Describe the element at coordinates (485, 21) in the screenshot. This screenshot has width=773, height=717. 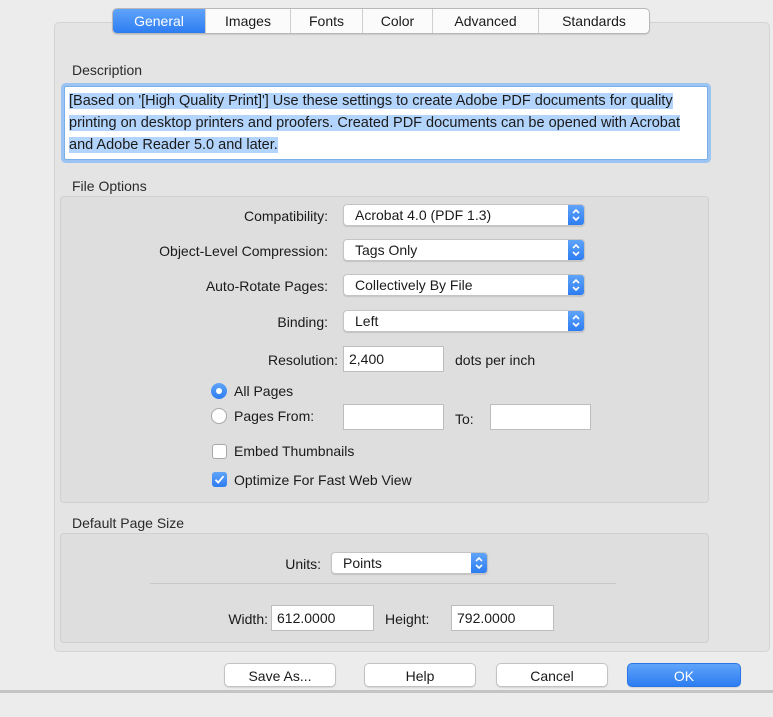
I see `tab-advanced: Advanced` at that location.